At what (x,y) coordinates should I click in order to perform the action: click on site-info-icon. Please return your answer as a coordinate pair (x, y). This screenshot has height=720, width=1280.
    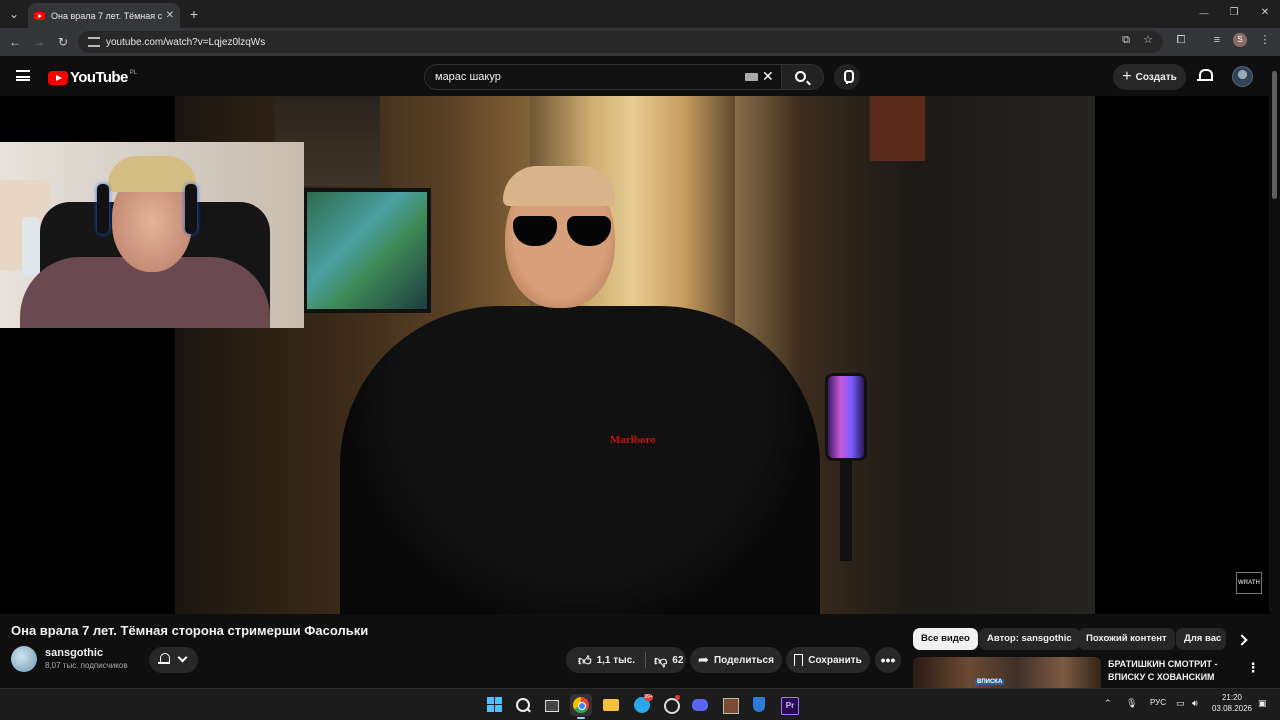
    Looking at the image, I should click on (94, 42).